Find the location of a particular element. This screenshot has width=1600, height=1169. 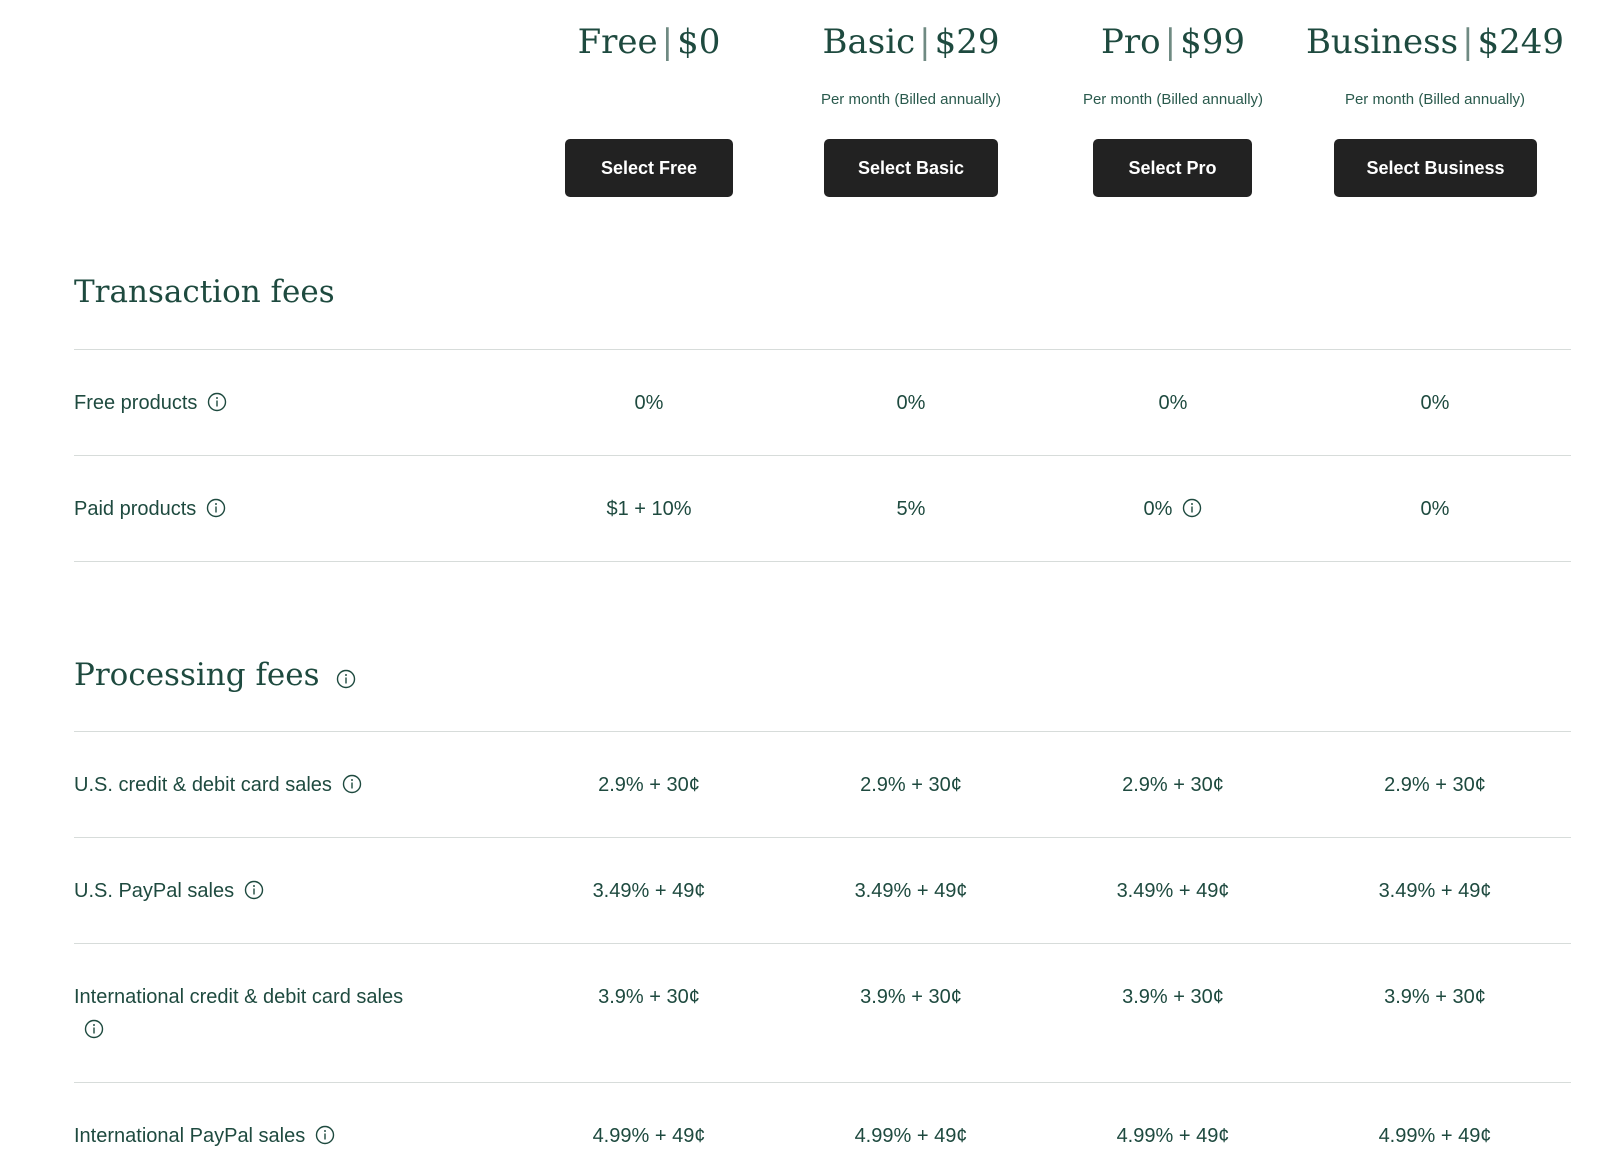

plan-title: Pro | $99 is located at coordinates (1173, 42).